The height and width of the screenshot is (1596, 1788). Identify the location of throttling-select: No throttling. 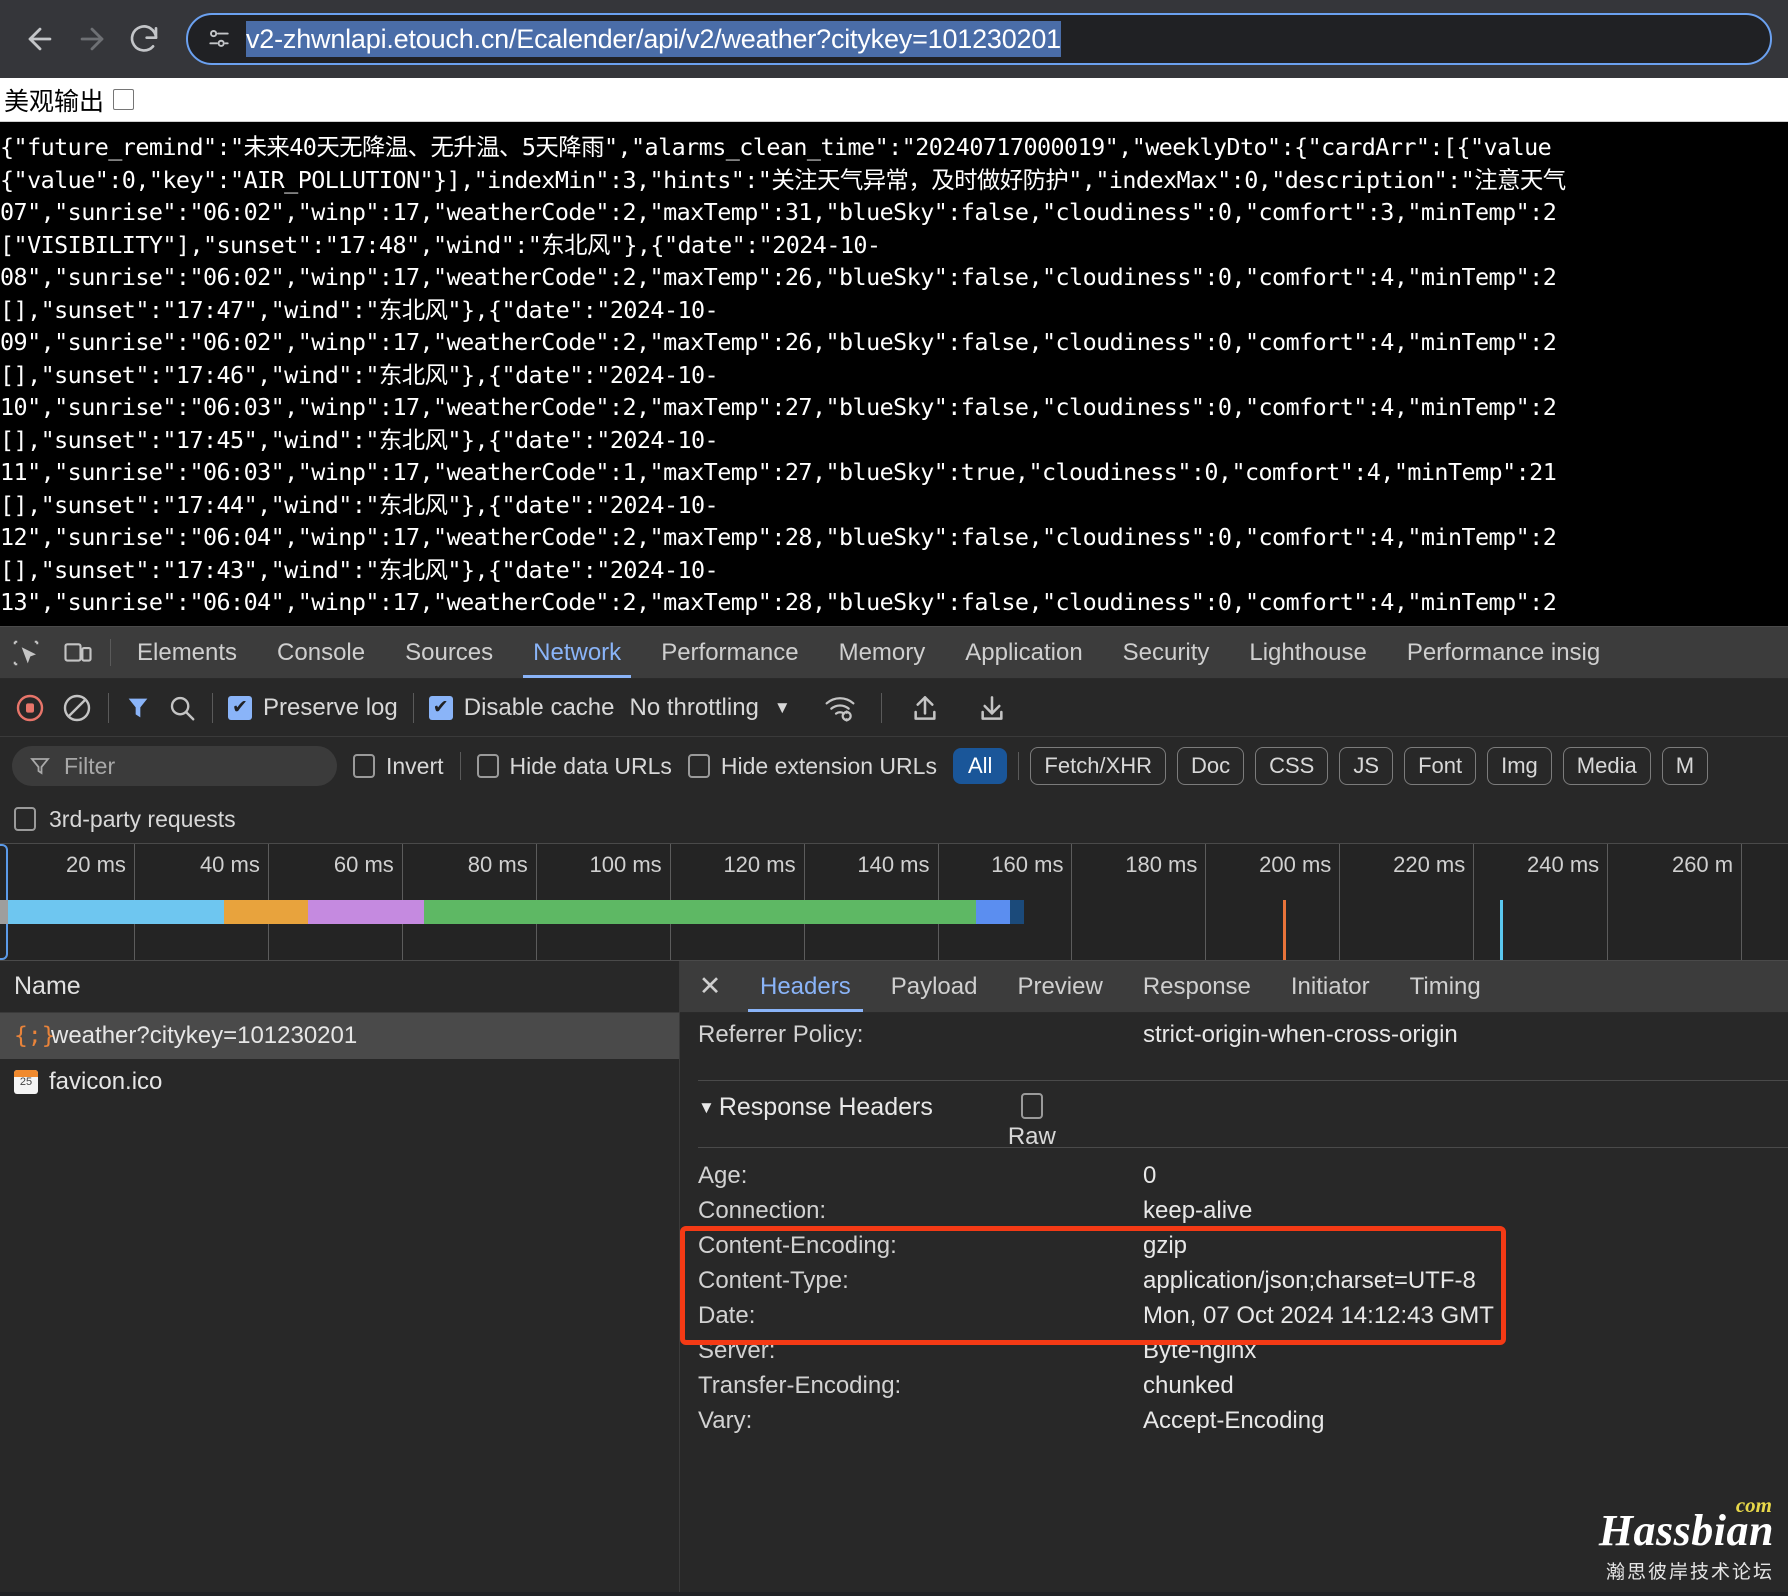
(693, 708).